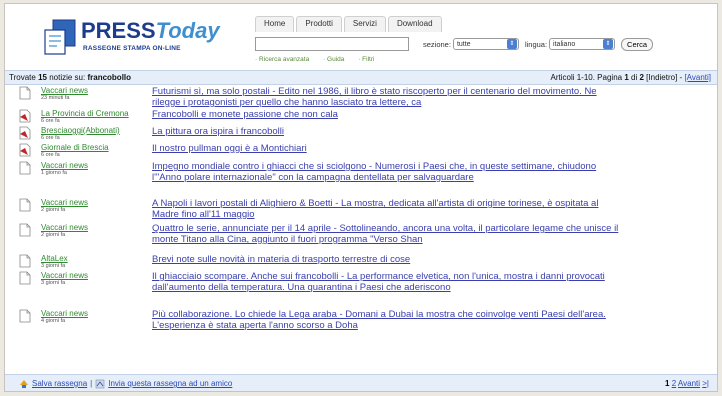  What do you see at coordinates (674, 383) in the screenshot?
I see `footer-page-2: 2` at bounding box center [674, 383].